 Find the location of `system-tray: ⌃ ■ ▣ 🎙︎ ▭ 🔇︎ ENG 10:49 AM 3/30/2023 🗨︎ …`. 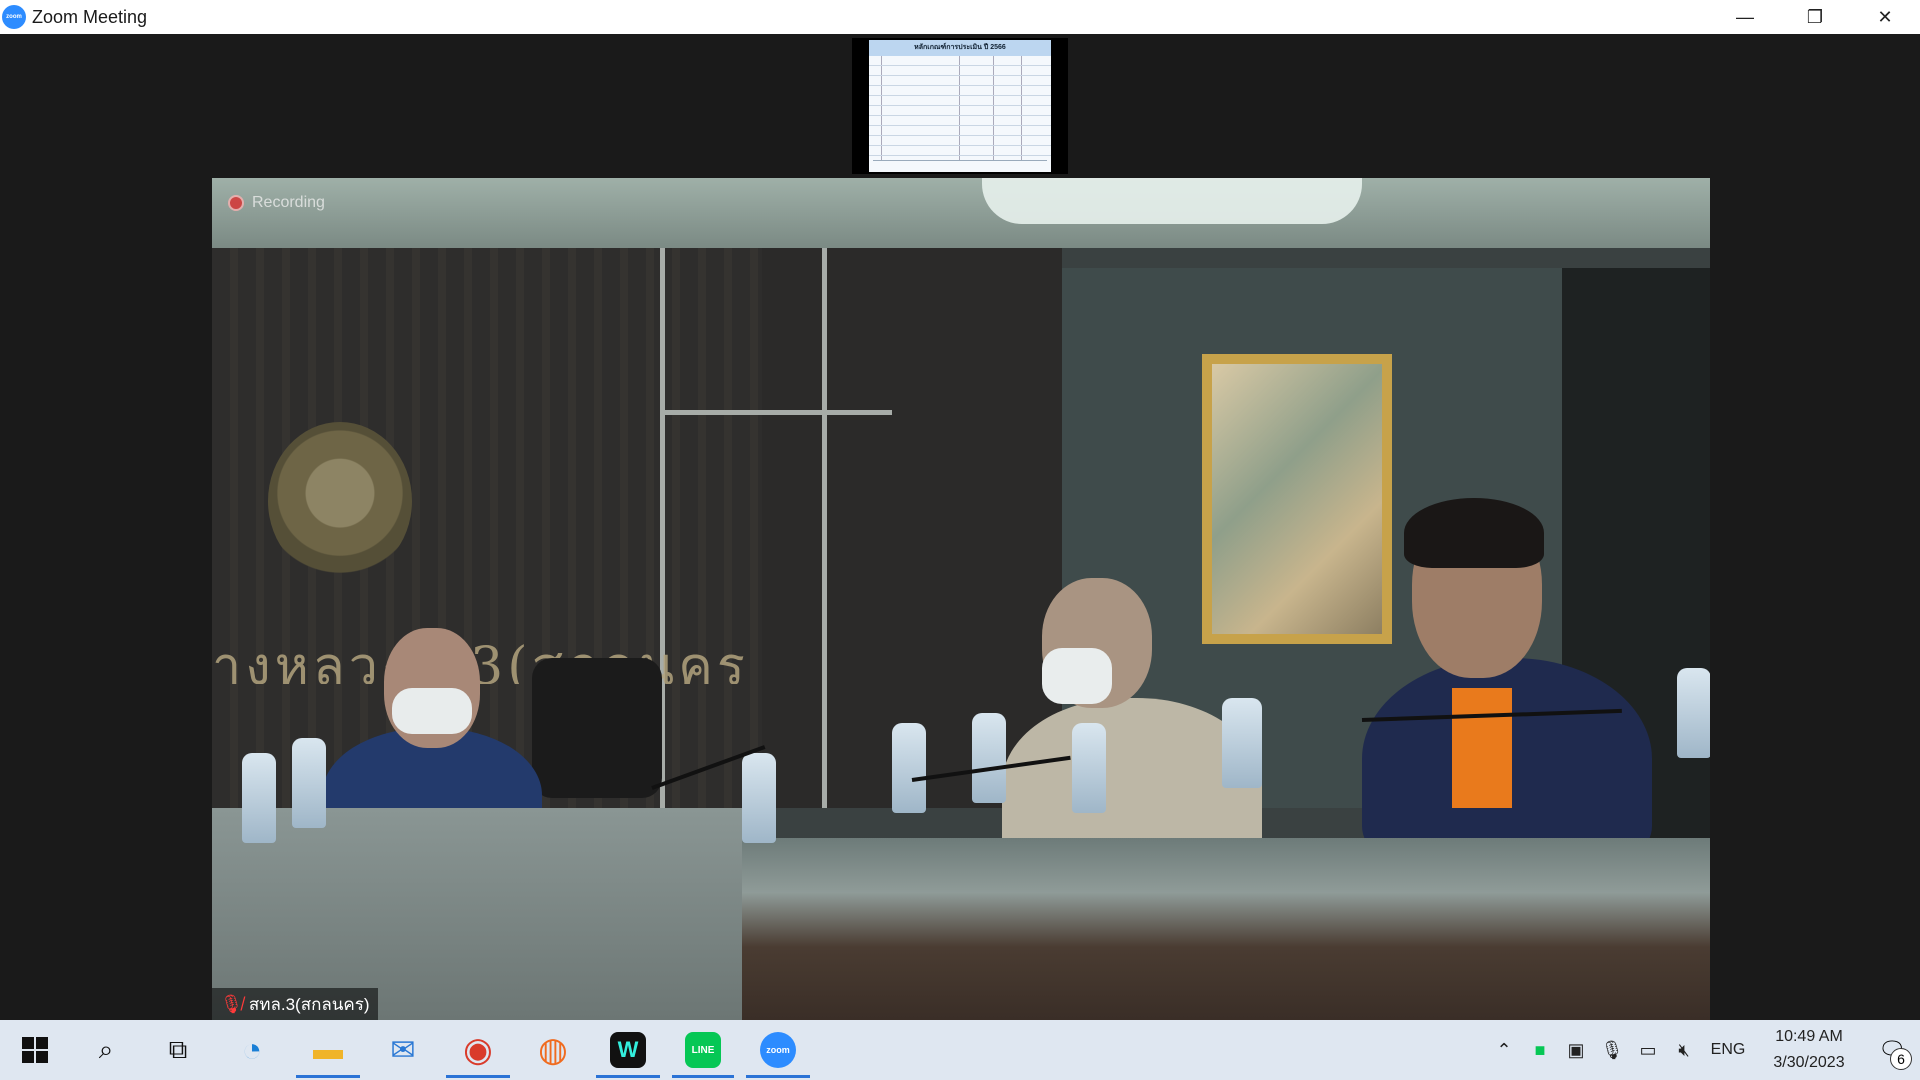

system-tray: ⌃ ■ ▣ 🎙︎ ▭ 🔇︎ ENG 10:49 AM 3/30/2023 🗨︎ … is located at coordinates (1703, 1050).